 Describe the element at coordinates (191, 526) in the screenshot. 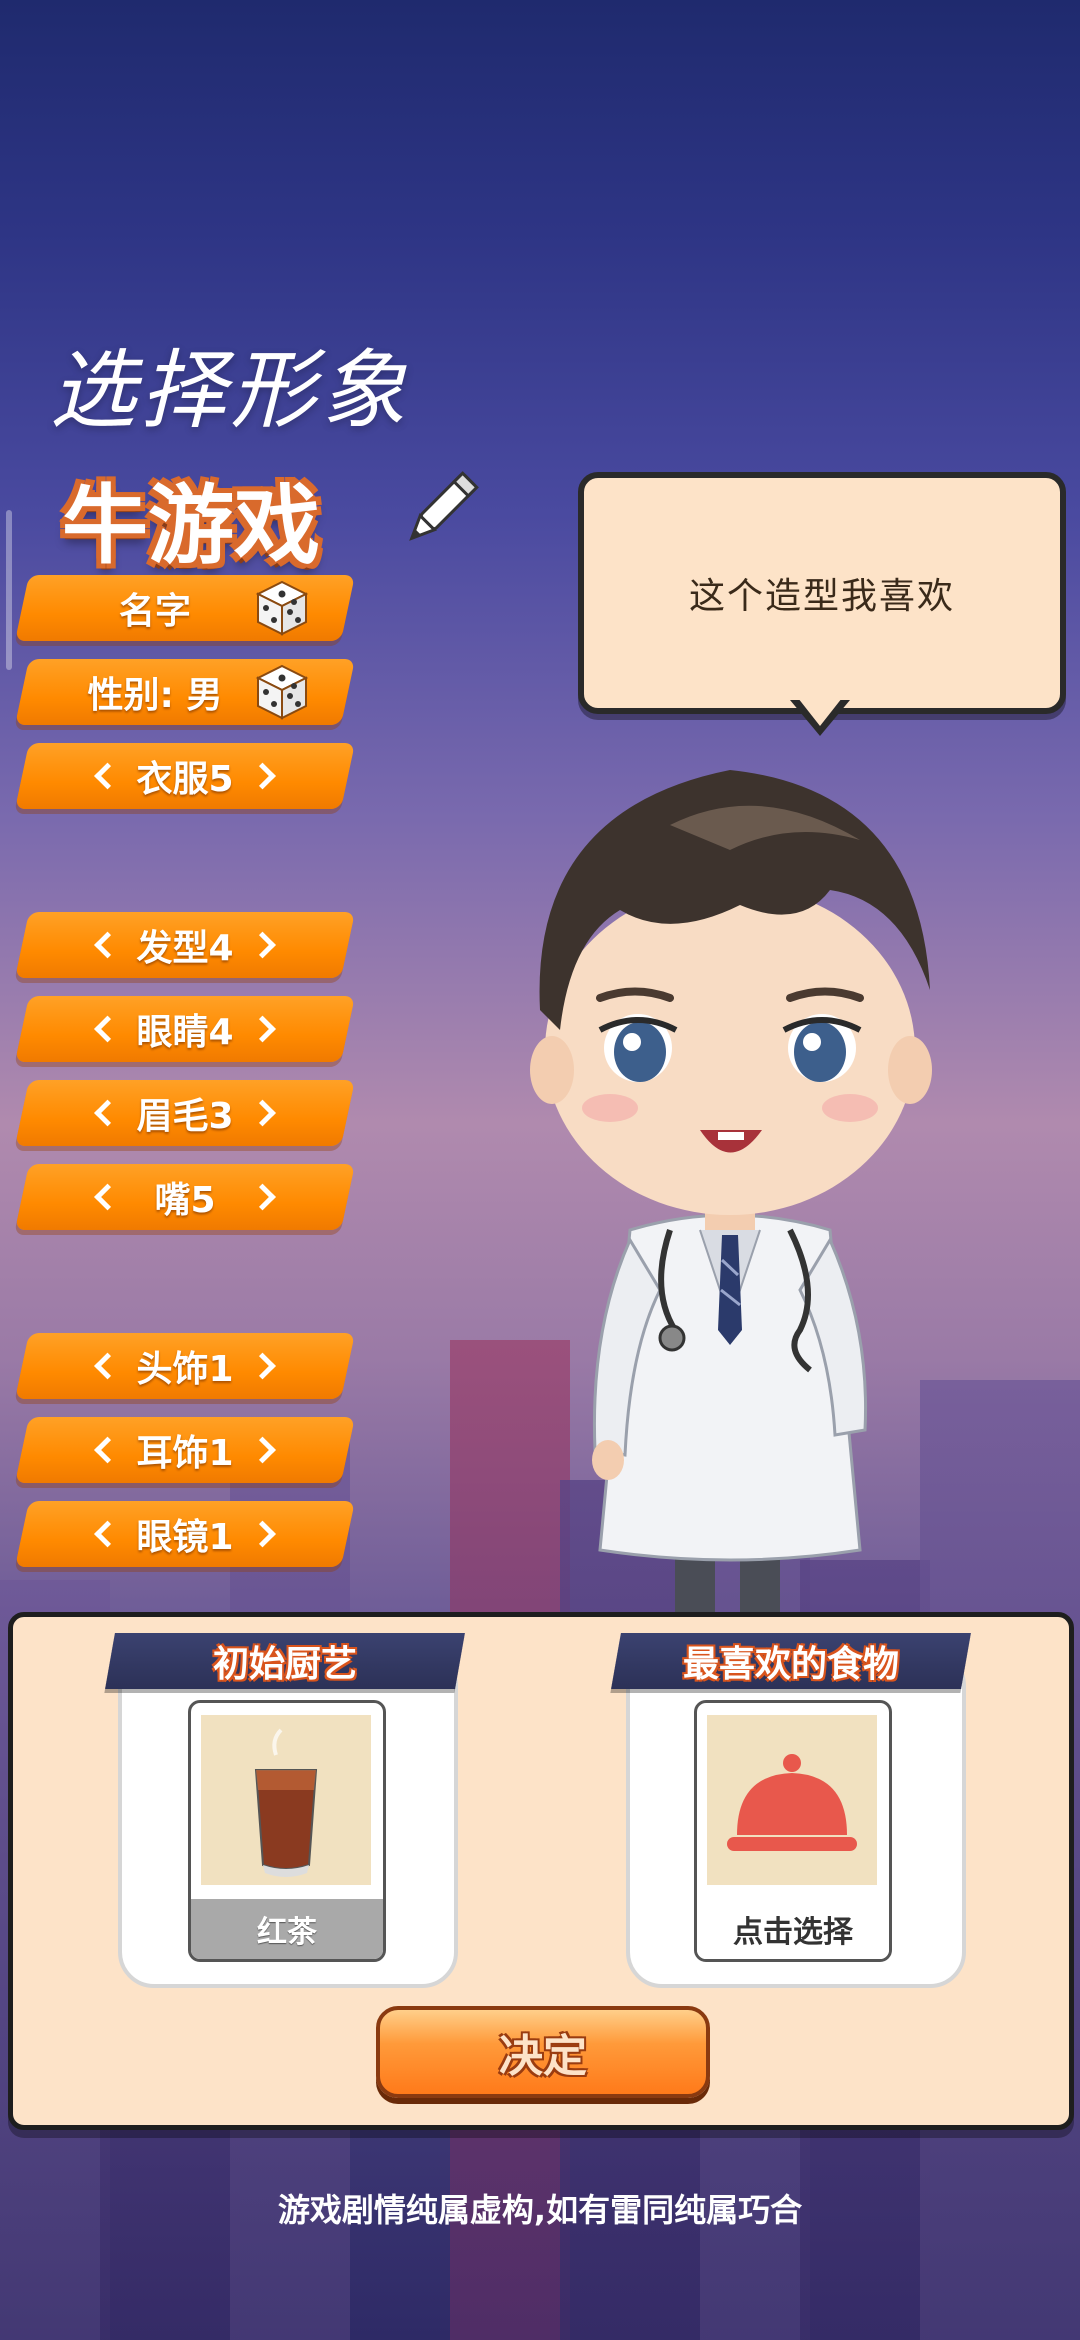

I see `player-name: 牛游戏` at that location.